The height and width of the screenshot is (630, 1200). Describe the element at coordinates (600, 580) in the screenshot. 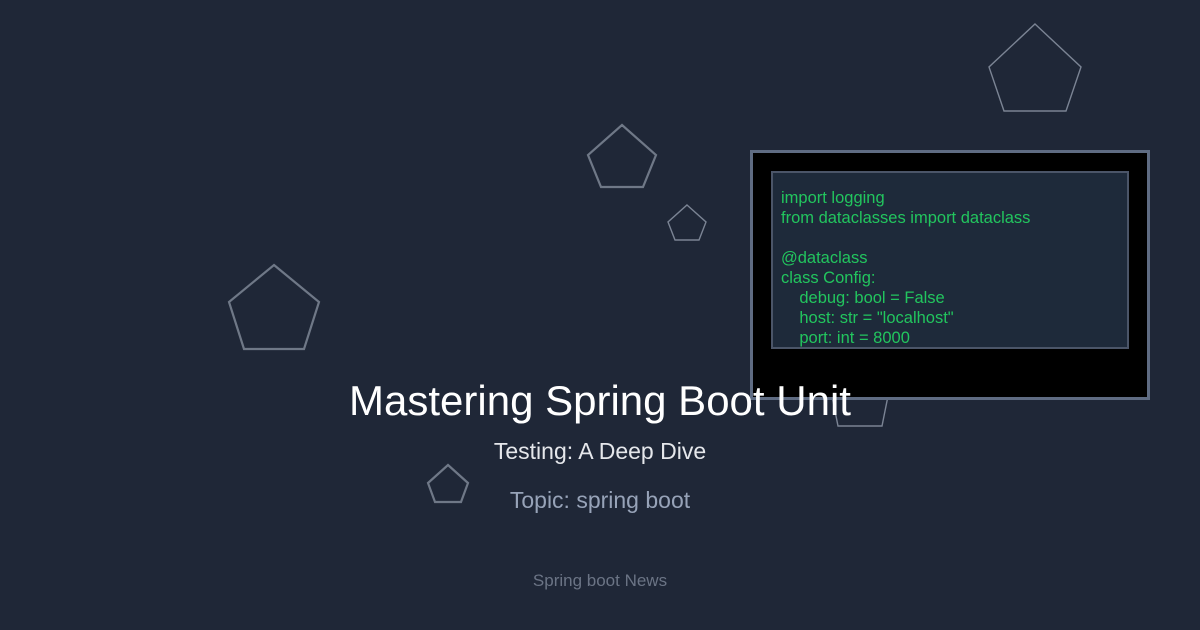

I see `site-name: Spring boot News` at that location.